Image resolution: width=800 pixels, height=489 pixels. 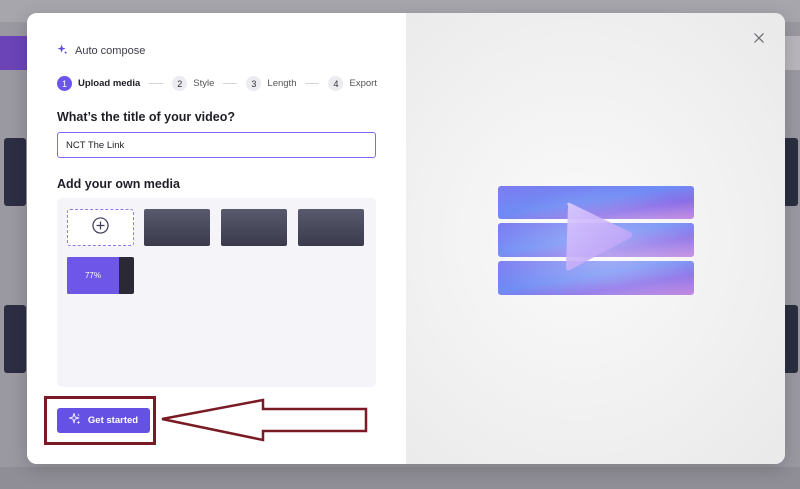 I want to click on step-number: 4, so click(x=336, y=83).